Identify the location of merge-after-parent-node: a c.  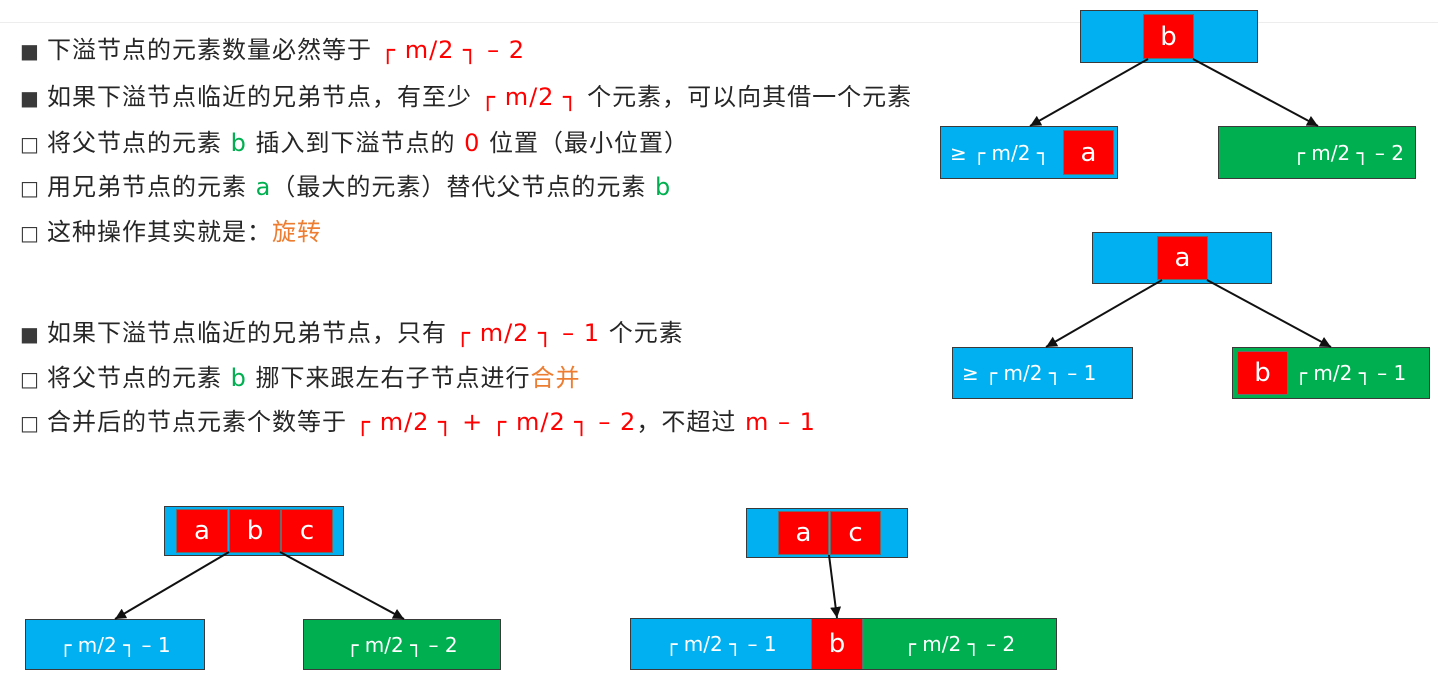
(827, 533).